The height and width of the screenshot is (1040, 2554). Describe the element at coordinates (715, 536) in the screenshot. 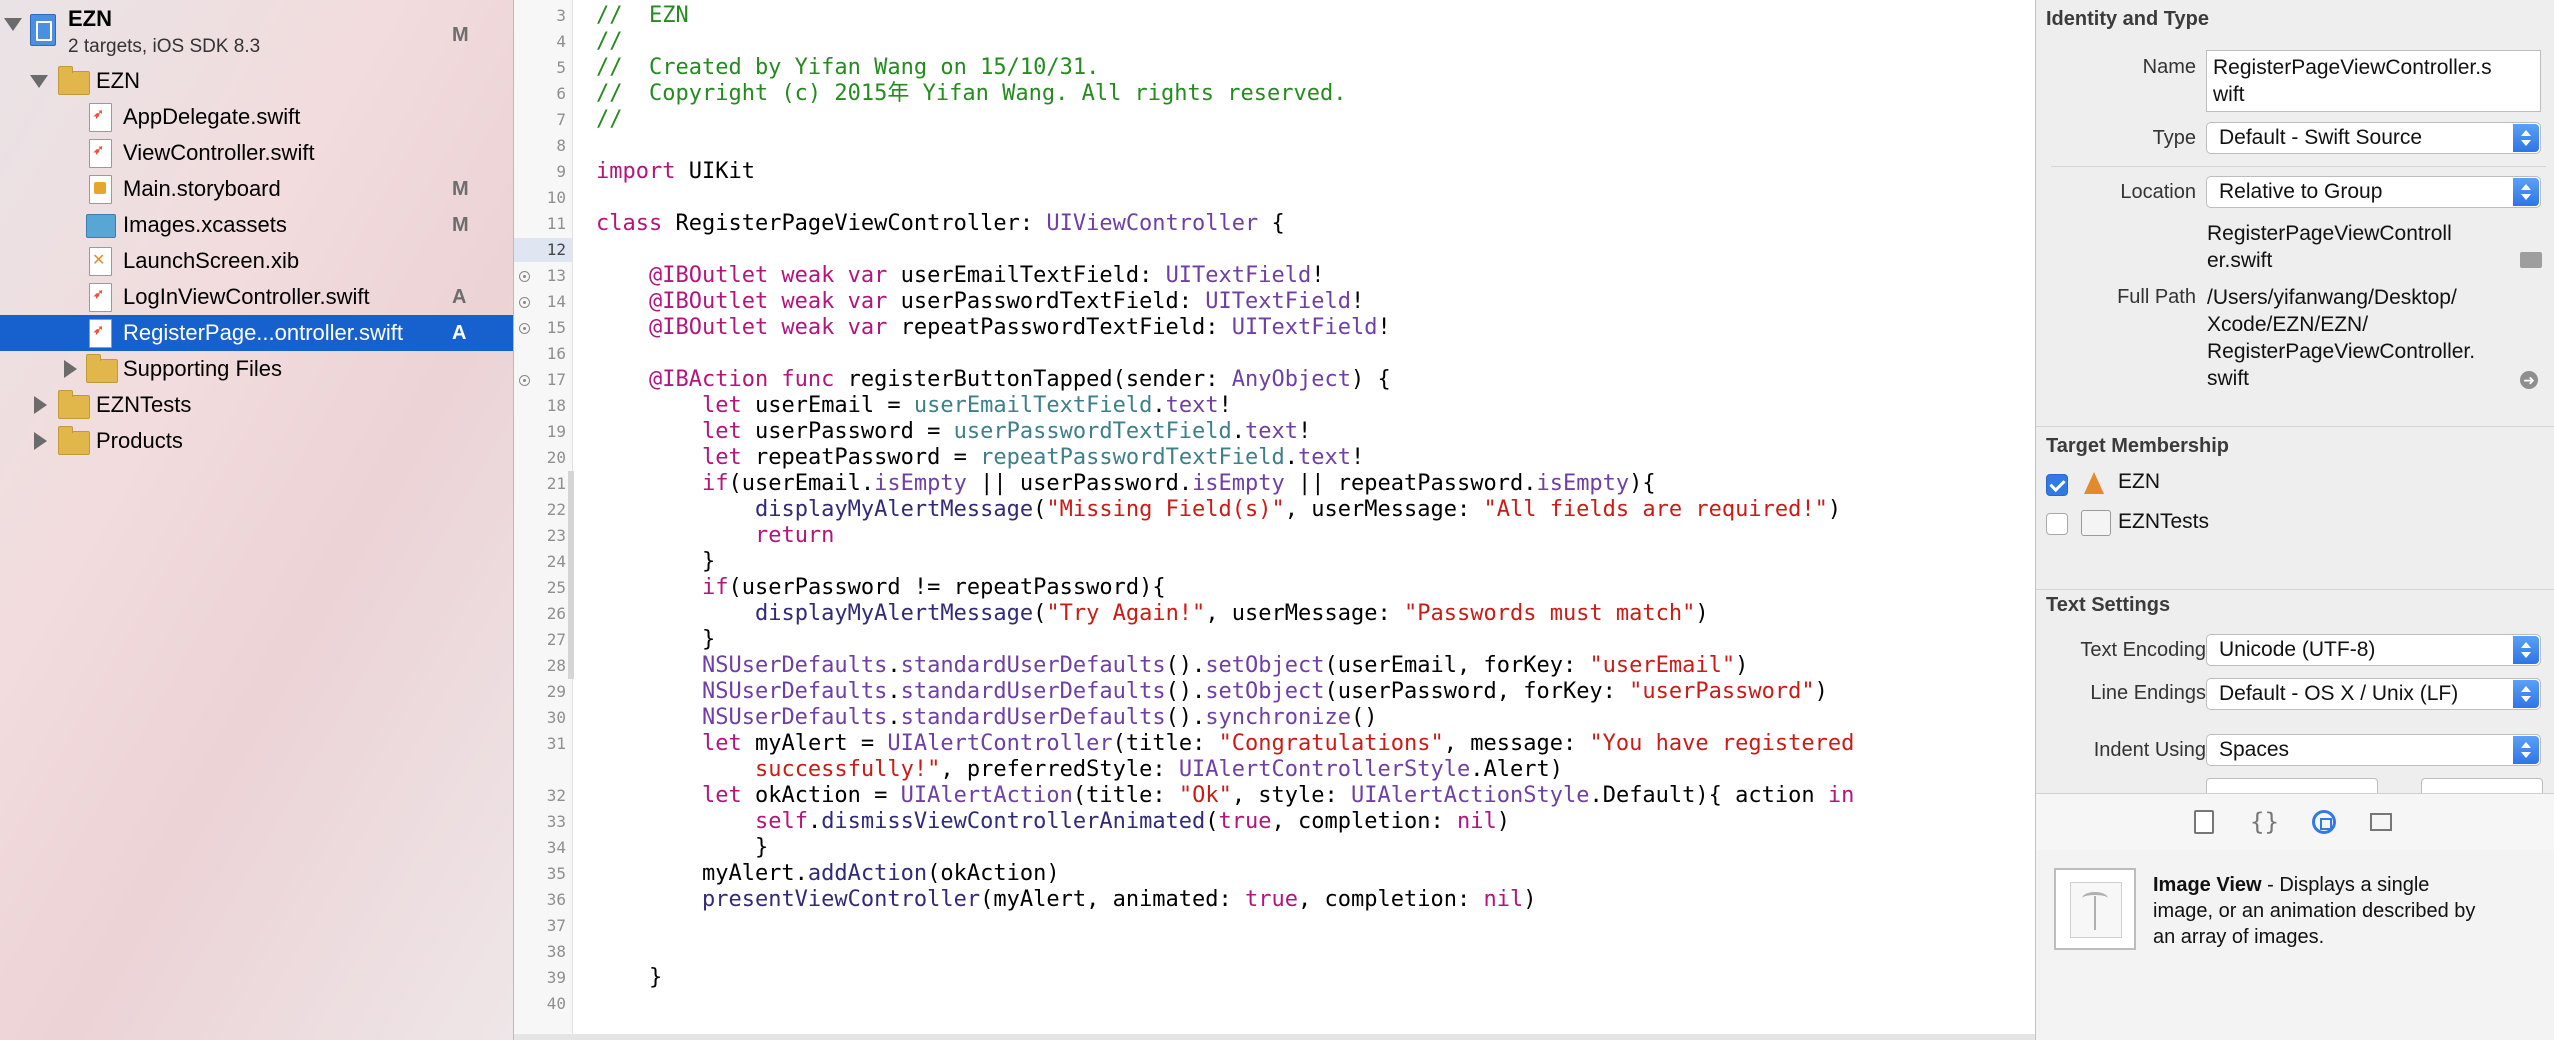

I see `code-line: return` at that location.